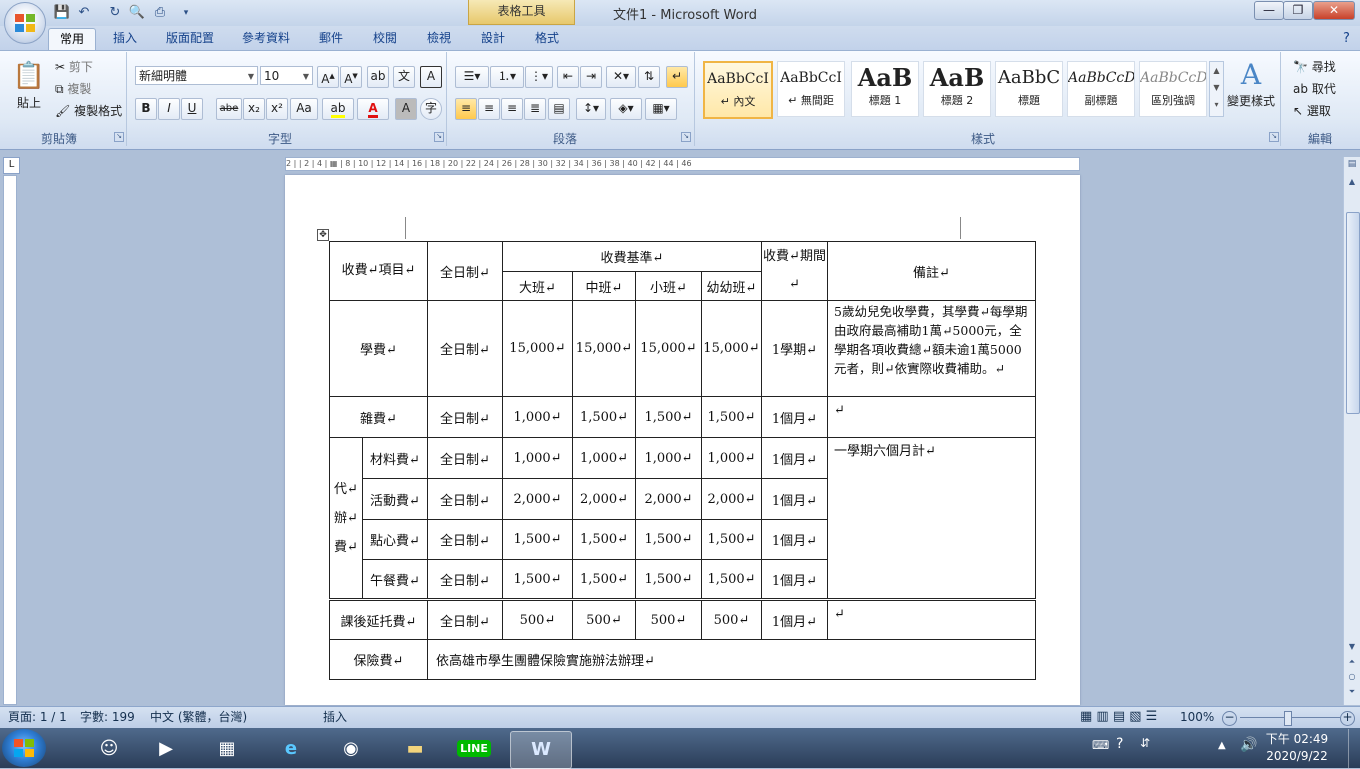 The height and width of the screenshot is (769, 1360). Describe the element at coordinates (626, 109) in the screenshot. I see `shading-icon: ◈▾` at that location.